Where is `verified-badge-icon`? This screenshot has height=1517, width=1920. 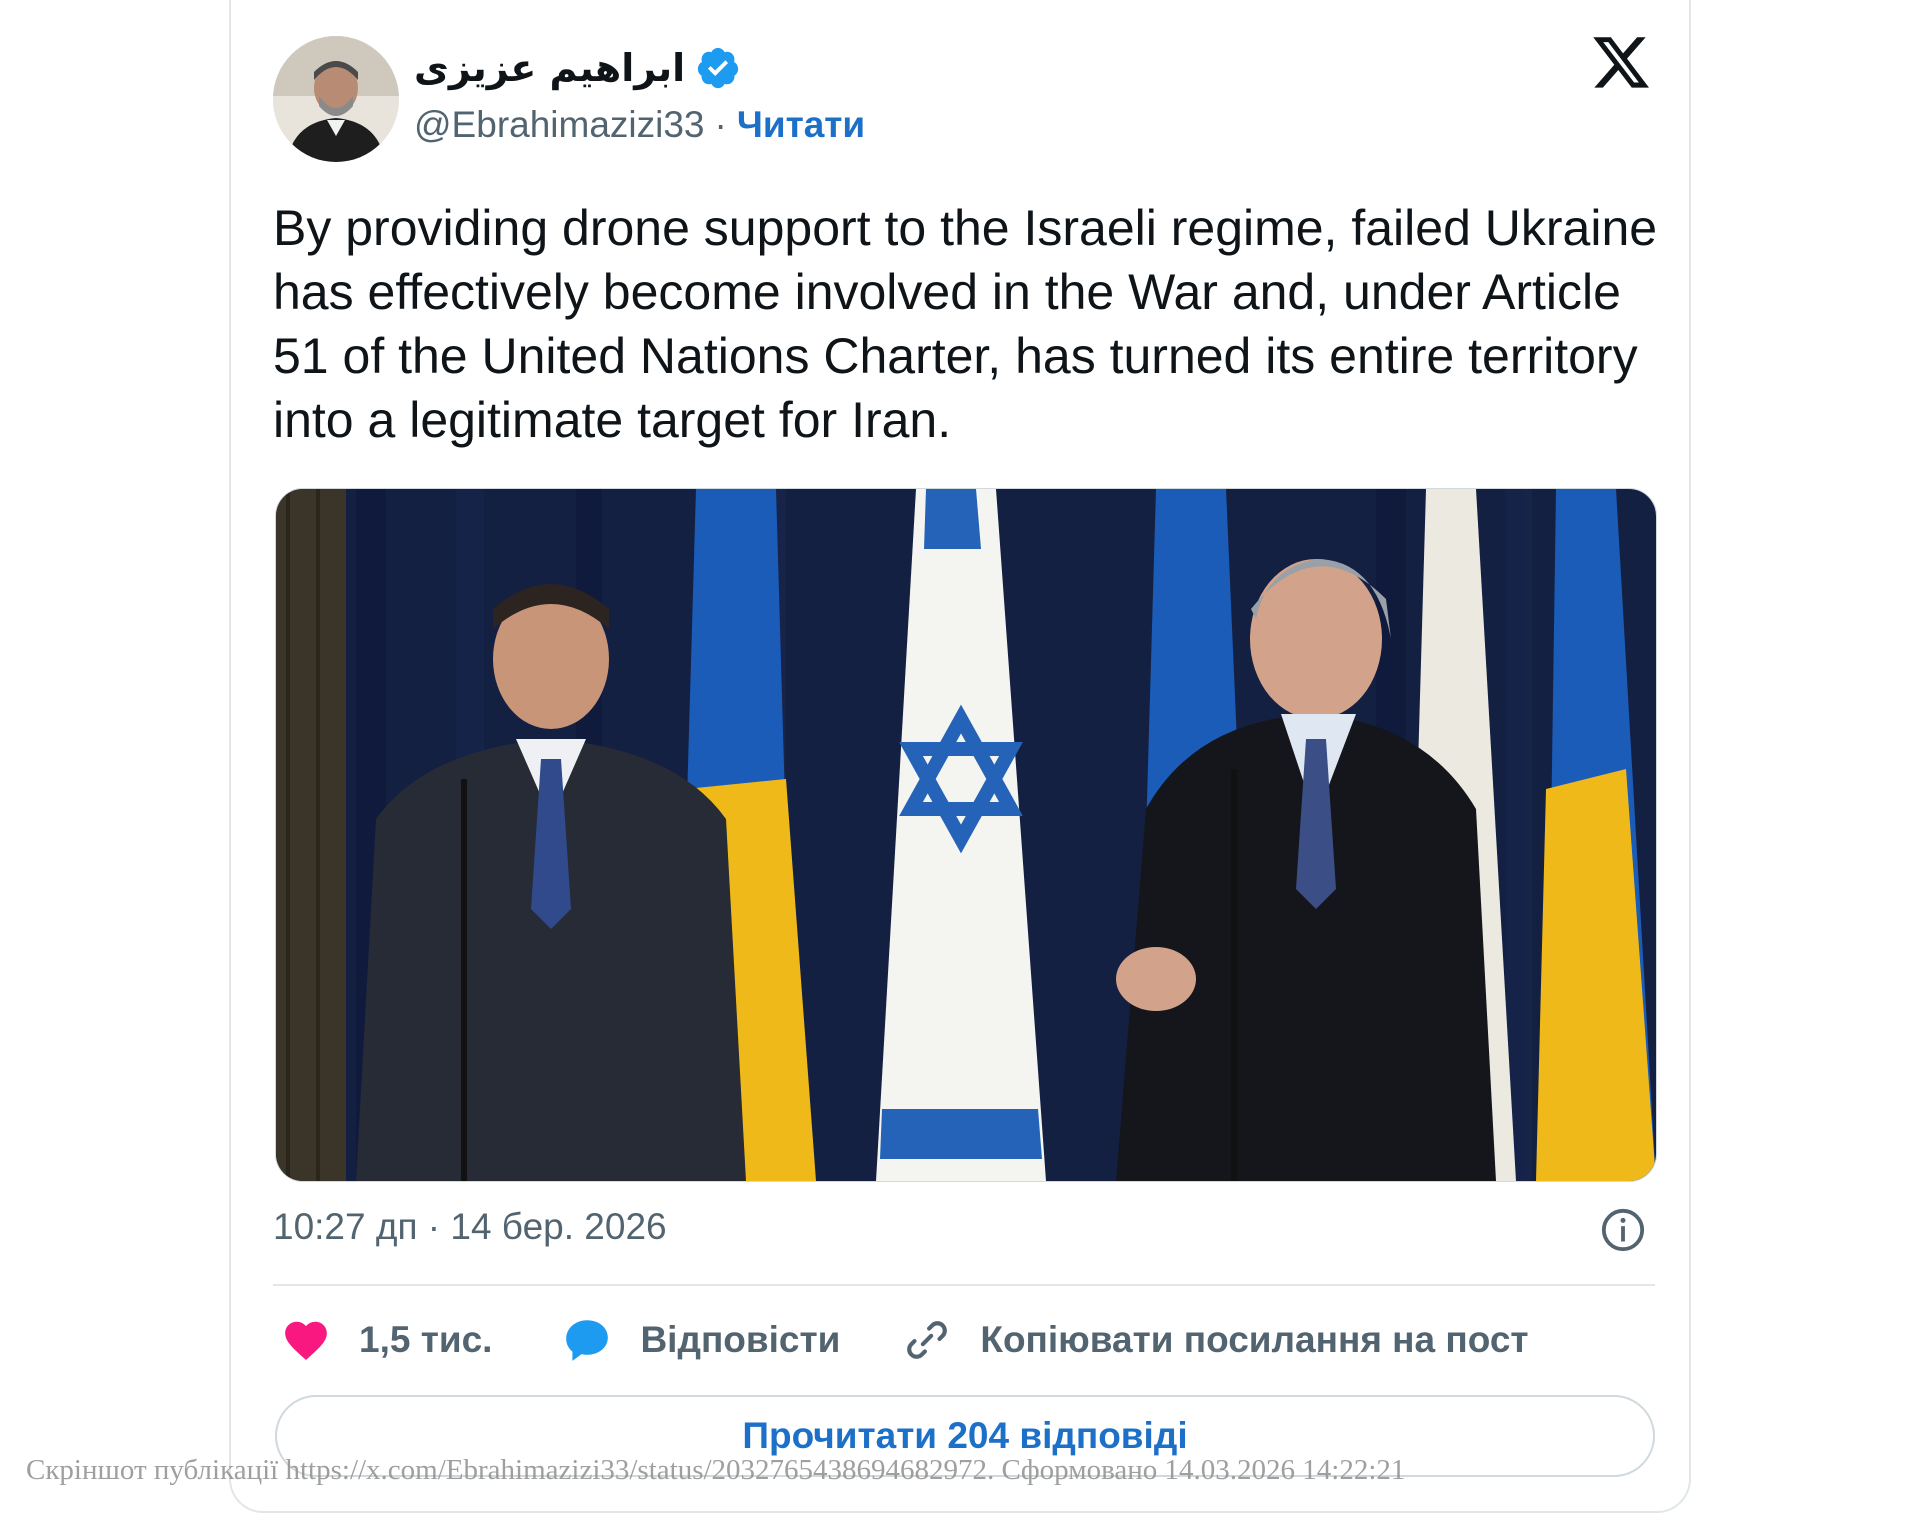
verified-badge-icon is located at coordinates (718, 68).